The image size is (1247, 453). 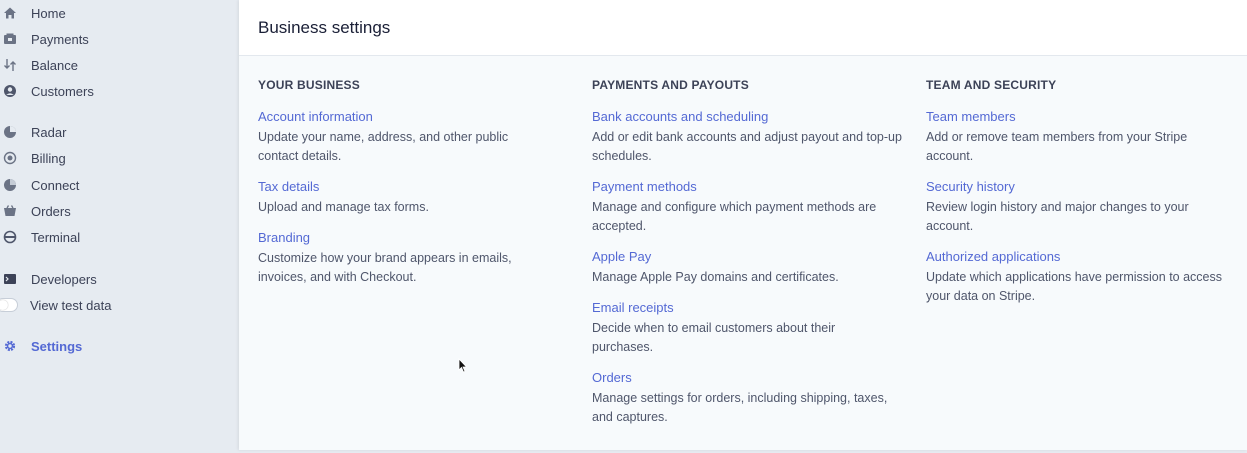 I want to click on sidebar-item-billing: Billing, so click(x=115, y=158).